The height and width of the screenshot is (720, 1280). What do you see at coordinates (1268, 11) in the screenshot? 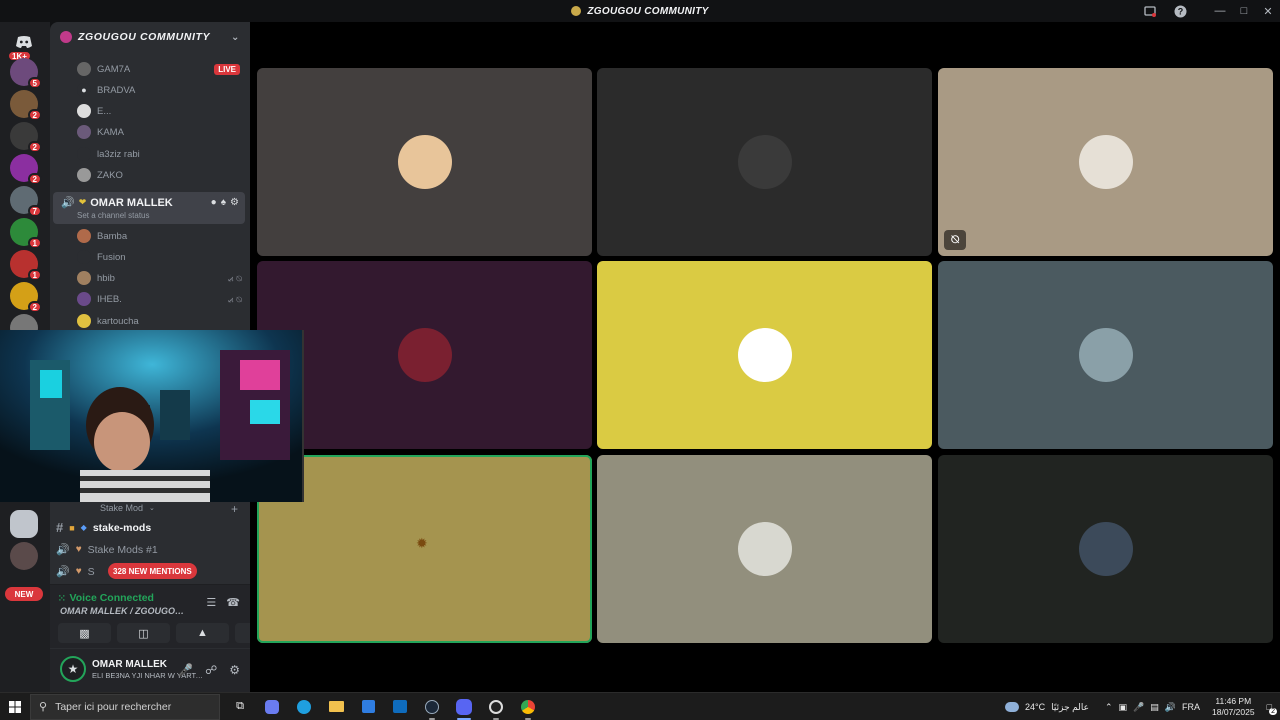
I see `close-icon: ✕` at bounding box center [1268, 11].